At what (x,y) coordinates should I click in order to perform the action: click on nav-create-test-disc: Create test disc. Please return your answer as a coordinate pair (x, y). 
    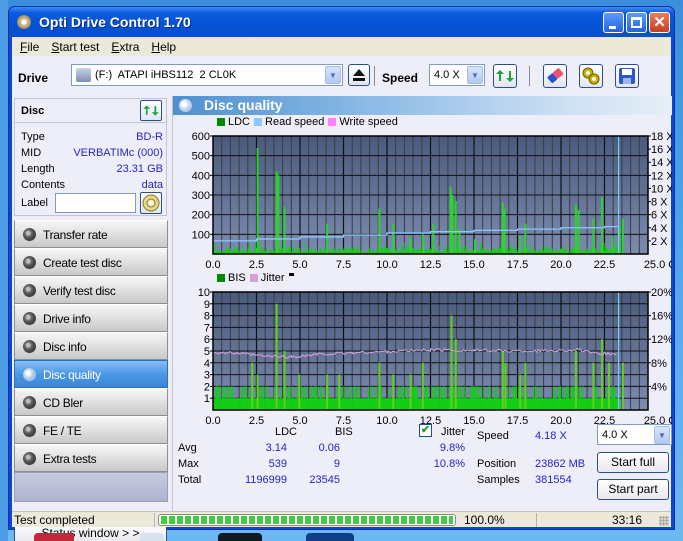
    Looking at the image, I should click on (91, 262).